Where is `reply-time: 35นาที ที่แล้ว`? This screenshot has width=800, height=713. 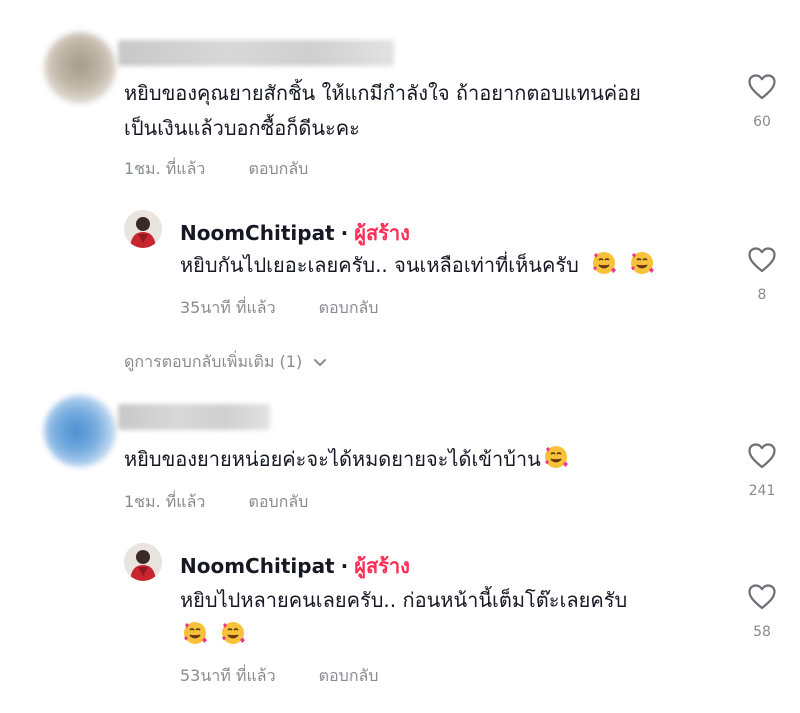 reply-time: 35นาที ที่แล้ว is located at coordinates (228, 307).